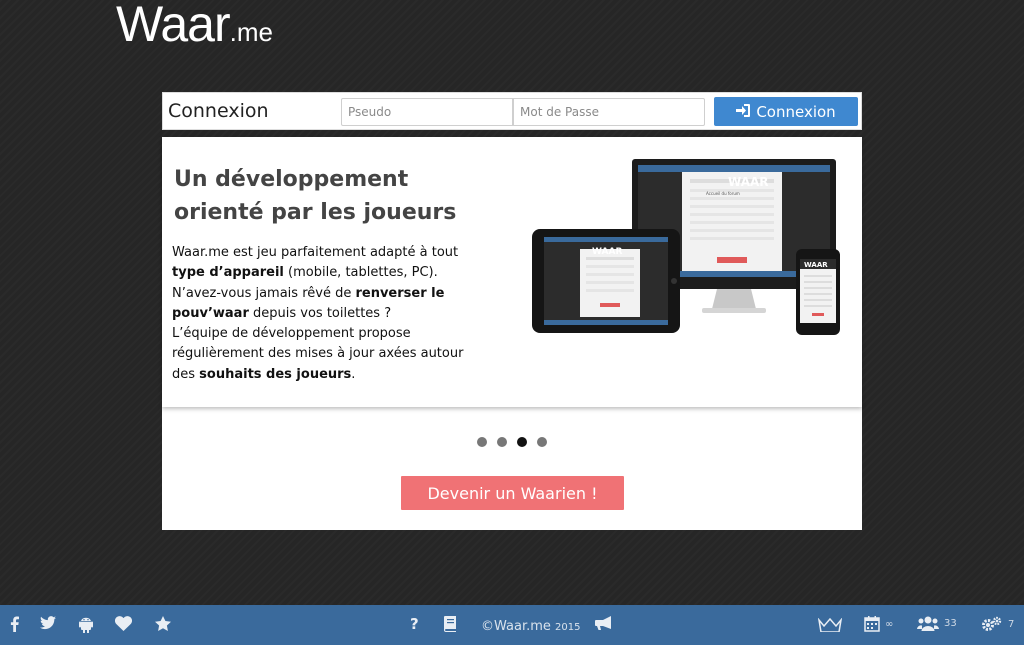  Describe the element at coordinates (950, 623) in the screenshot. I see `players-count: 33` at that location.